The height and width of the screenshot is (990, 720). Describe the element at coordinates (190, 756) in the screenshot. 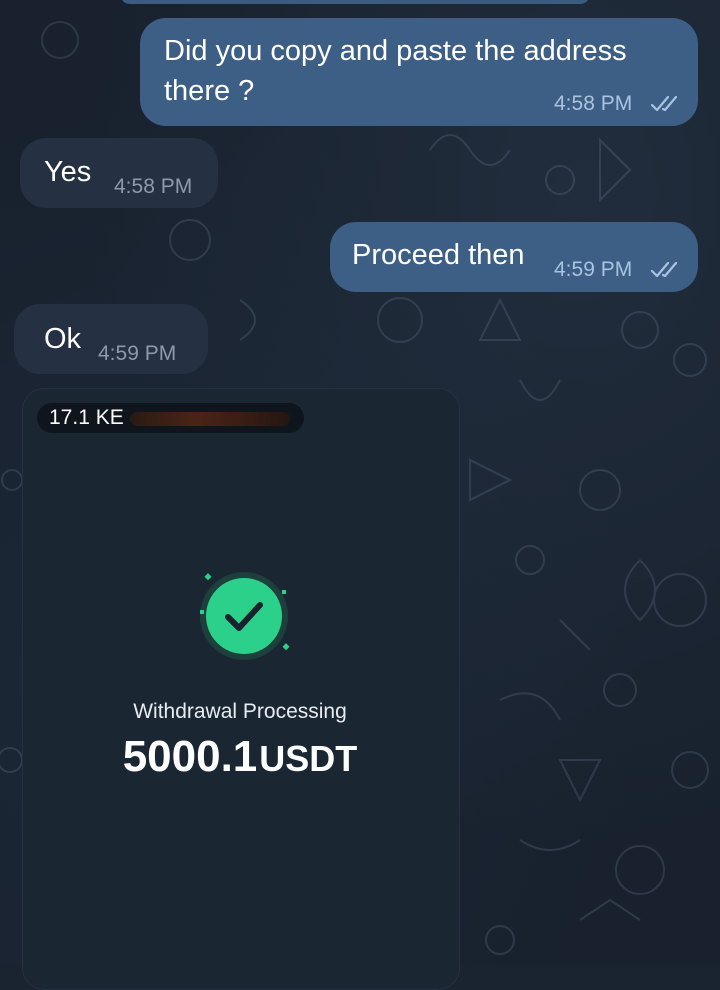

I see `amount-value: 5000.1` at that location.